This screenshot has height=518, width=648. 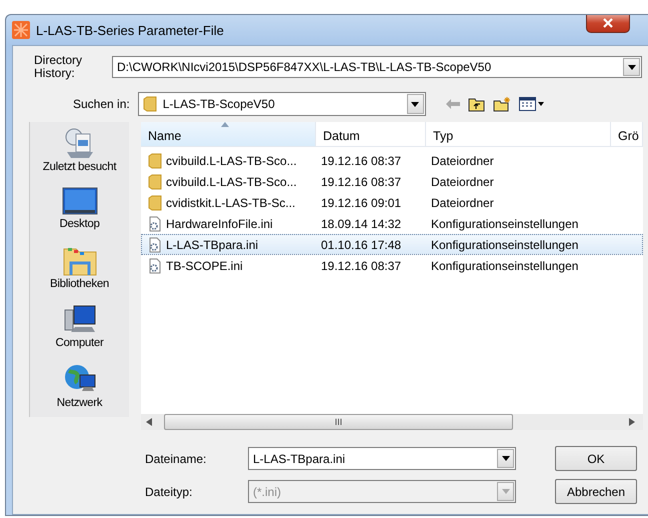 I want to click on file-row: L-LAS-TBpara.ini 01.10.16 17:48 Konfigurationseinstellungen, so click(x=392, y=244).